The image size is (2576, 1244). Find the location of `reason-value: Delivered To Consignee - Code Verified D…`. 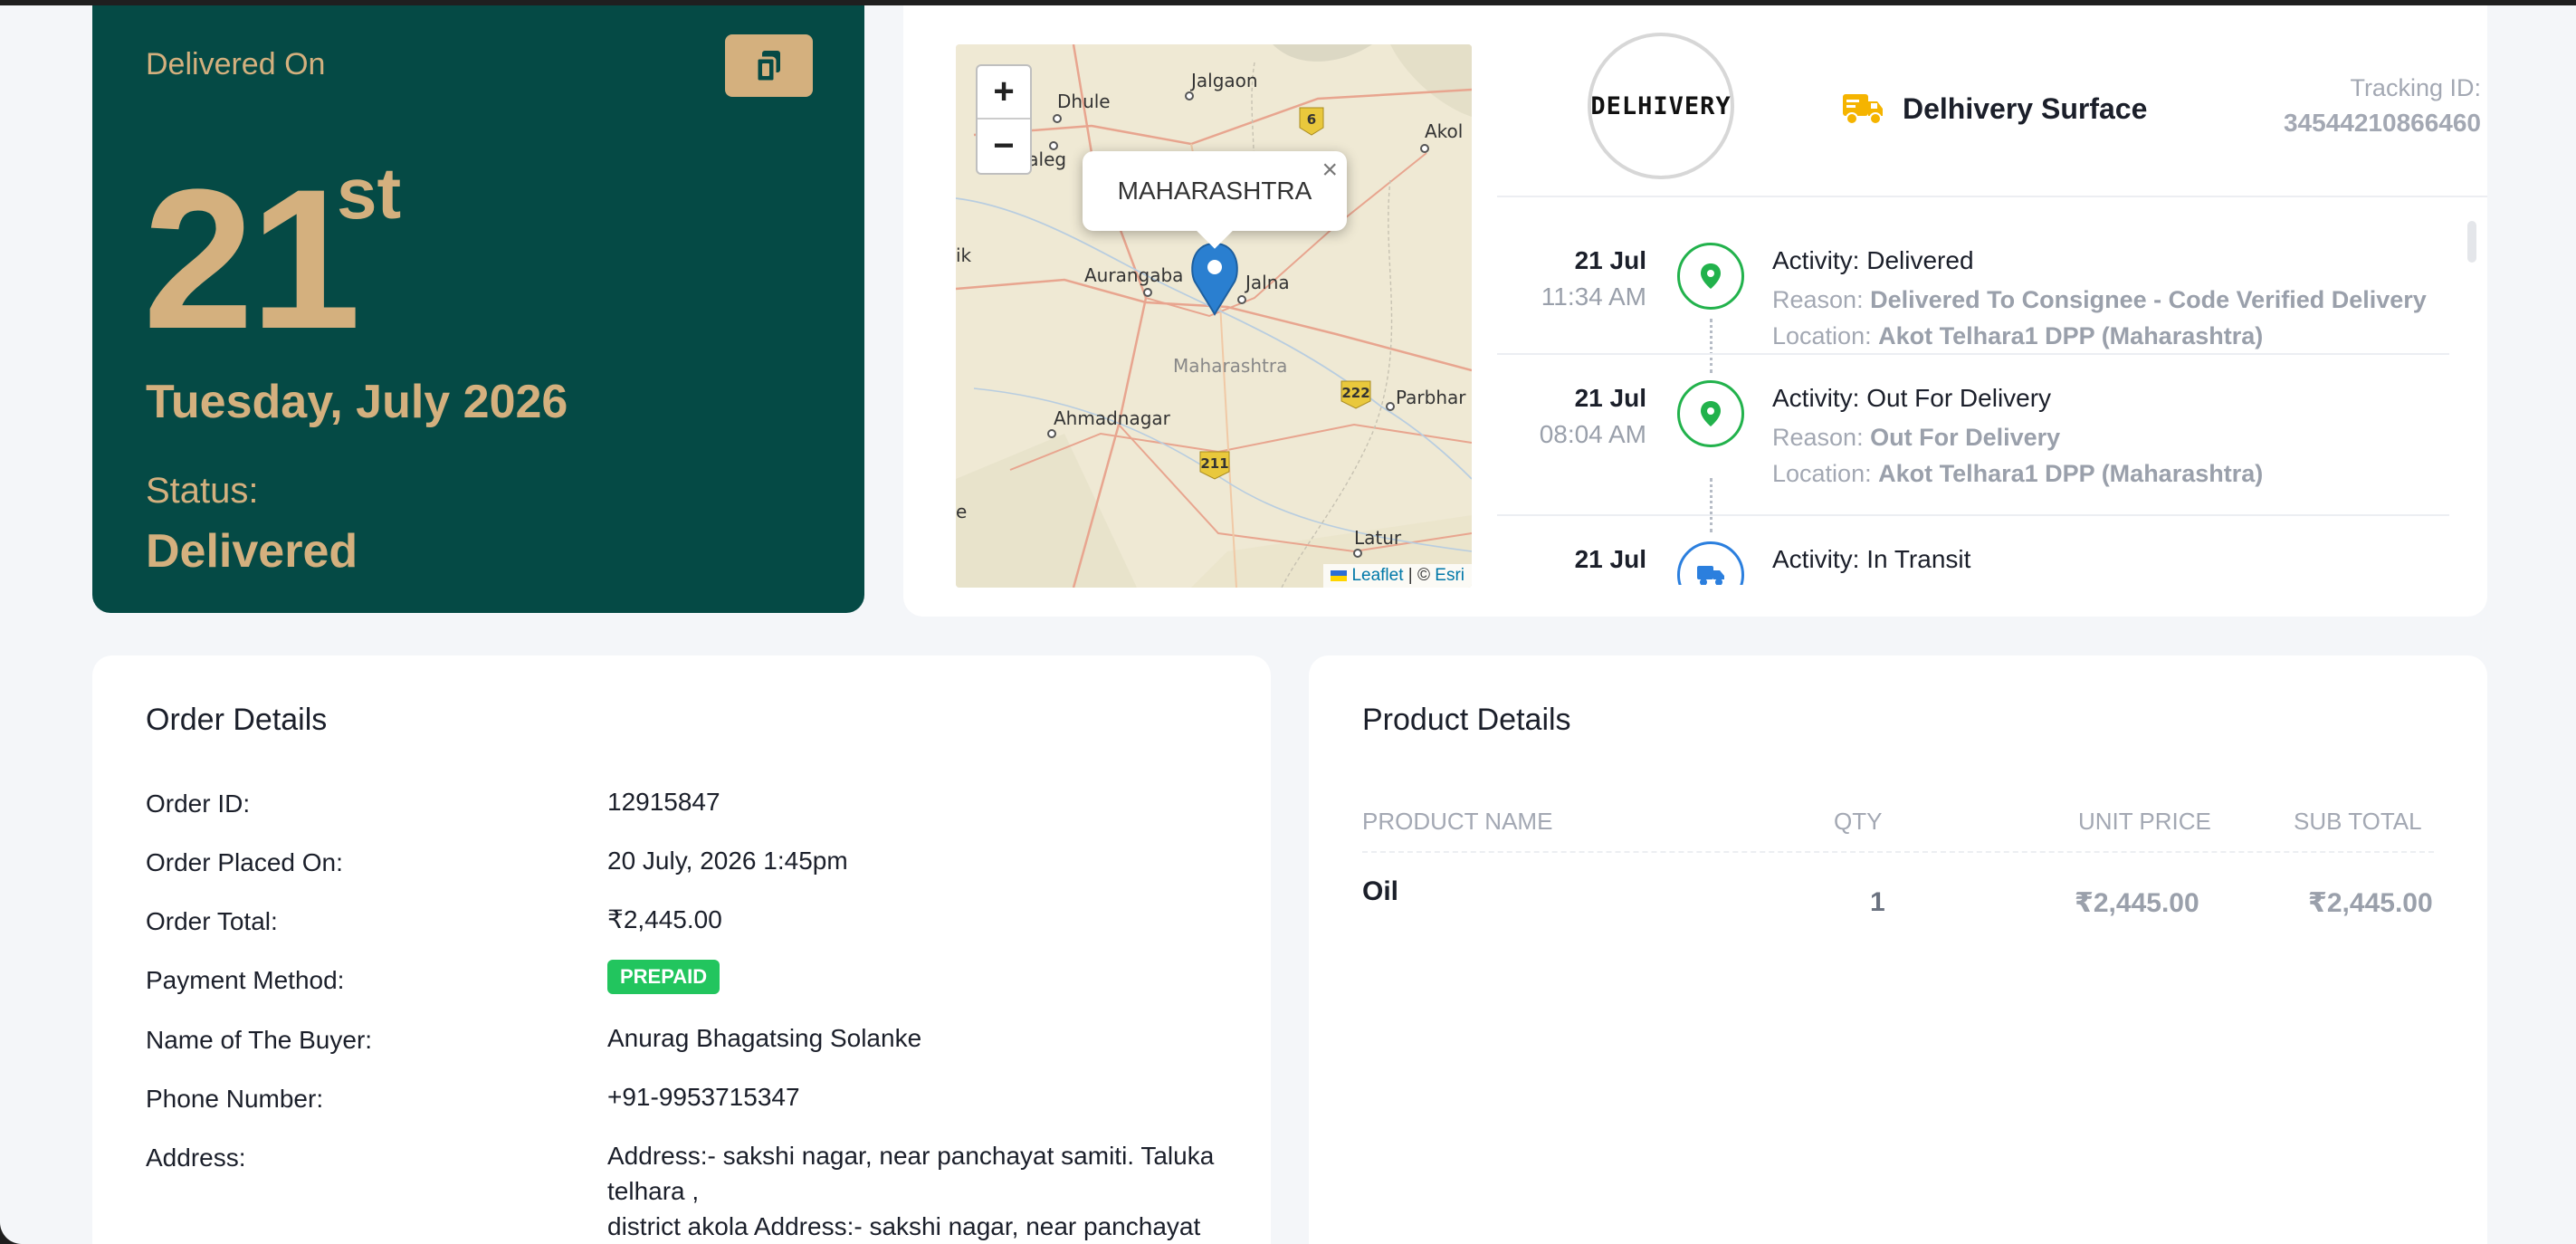

reason-value: Delivered To Consignee - Code Verified D… is located at coordinates (2149, 299).